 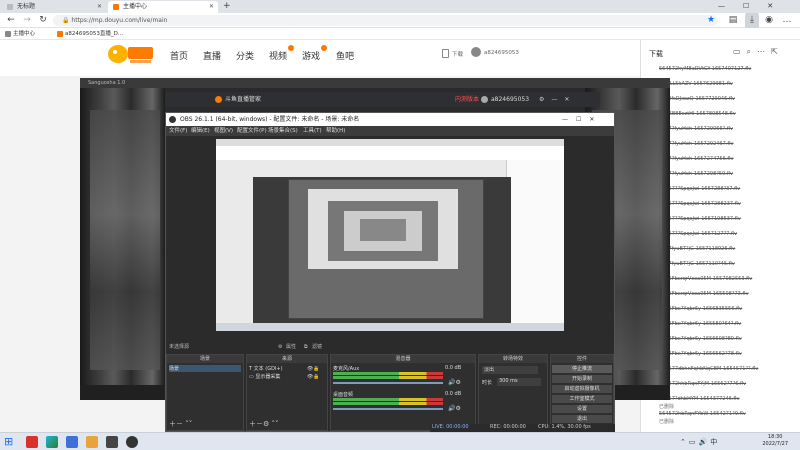 I want to click on douyu-assistant-icon, so click(x=92, y=442).